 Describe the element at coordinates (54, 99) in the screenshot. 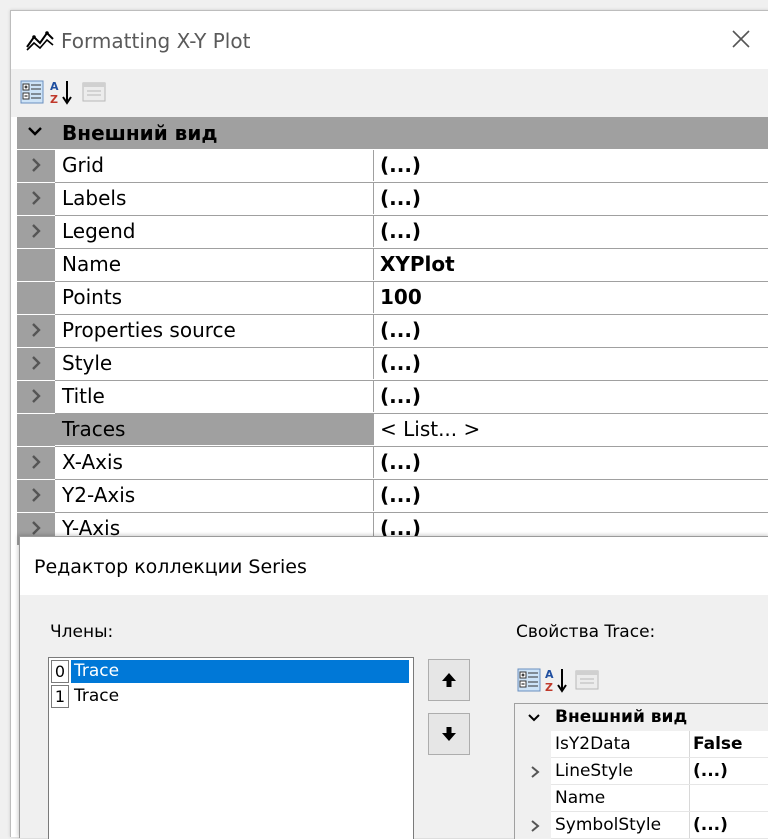

I see `svg-text: Z` at that location.